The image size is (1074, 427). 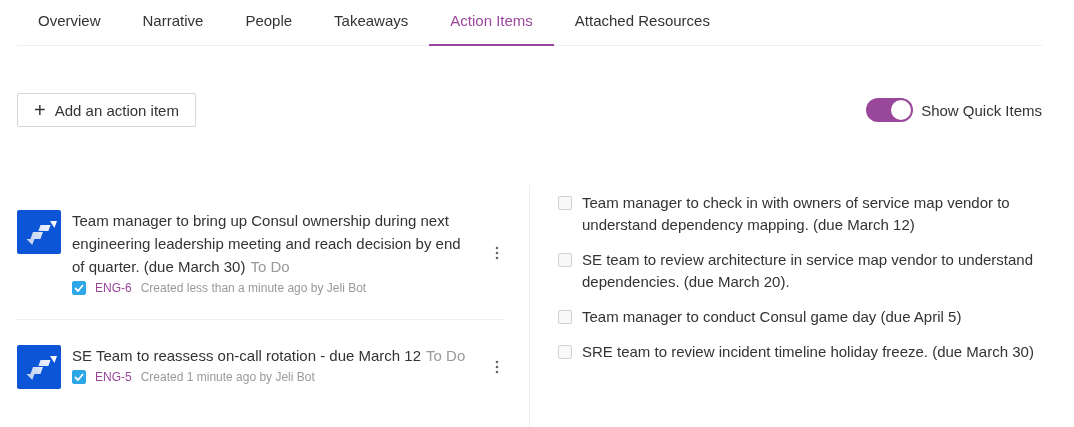 What do you see at coordinates (796, 214) in the screenshot?
I see `quick-item-text: Team manager to check in with owners of service map vendor to understand dependency mapping. (due March 12)` at bounding box center [796, 214].